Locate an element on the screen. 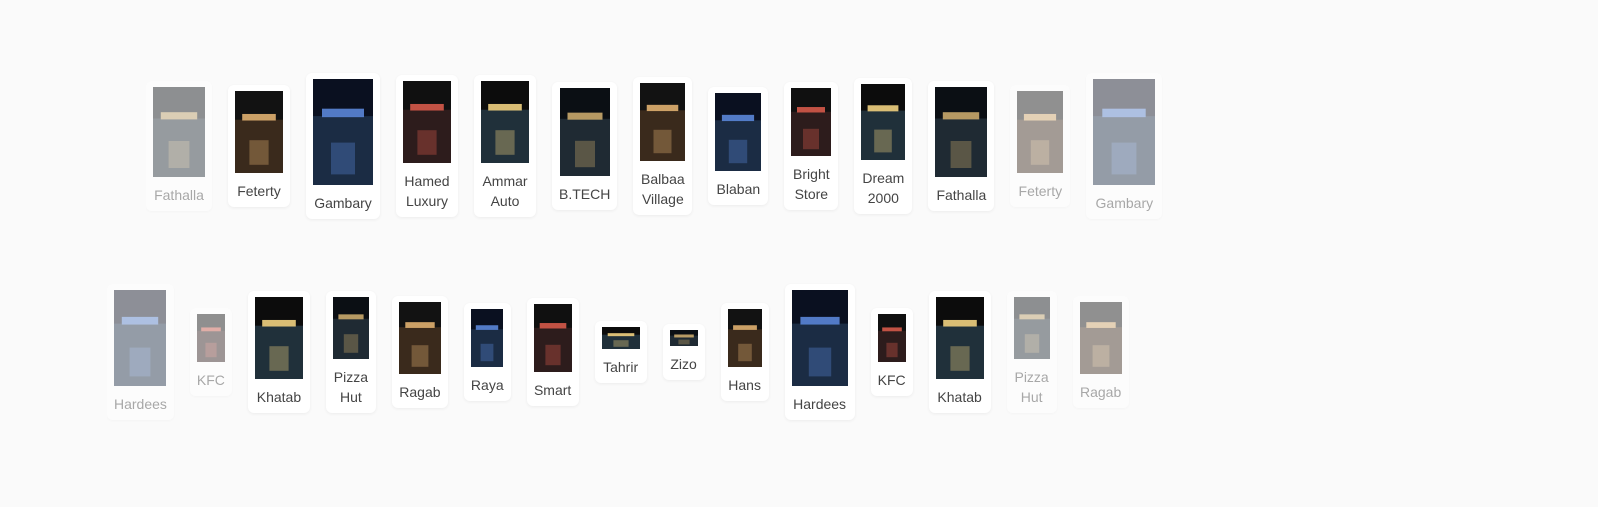  logo-card: Balbaa Village is located at coordinates (663, 146).